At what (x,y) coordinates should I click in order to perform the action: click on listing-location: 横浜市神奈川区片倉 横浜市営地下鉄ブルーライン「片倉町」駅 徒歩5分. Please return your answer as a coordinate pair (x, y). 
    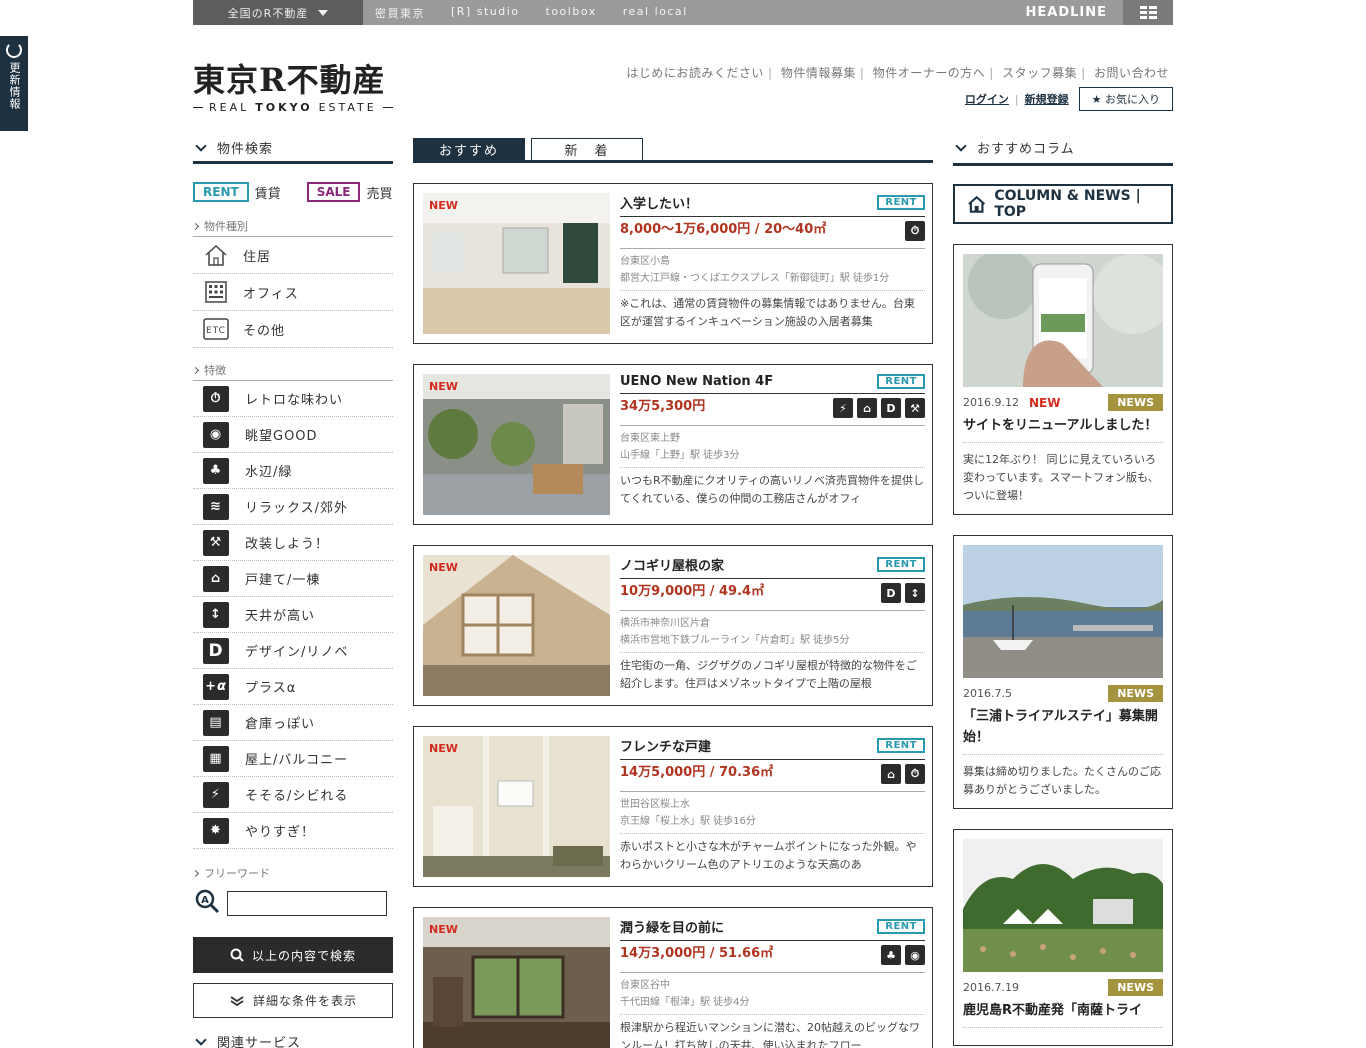
    Looking at the image, I should click on (772, 632).